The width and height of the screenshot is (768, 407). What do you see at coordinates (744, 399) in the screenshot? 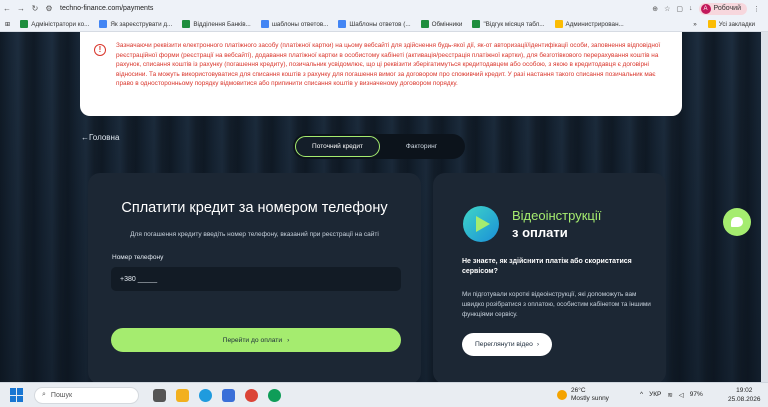
I see `clock-date: 25.08.2026` at bounding box center [744, 399].